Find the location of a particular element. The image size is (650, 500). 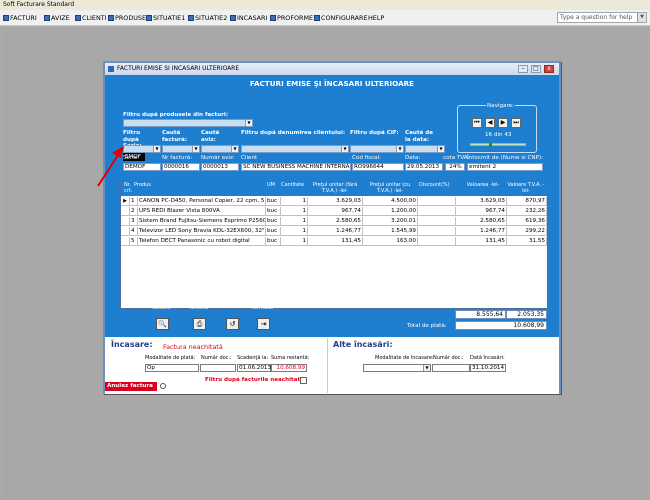

scadenta-field: 01.06.2013 is located at coordinates (254, 368).